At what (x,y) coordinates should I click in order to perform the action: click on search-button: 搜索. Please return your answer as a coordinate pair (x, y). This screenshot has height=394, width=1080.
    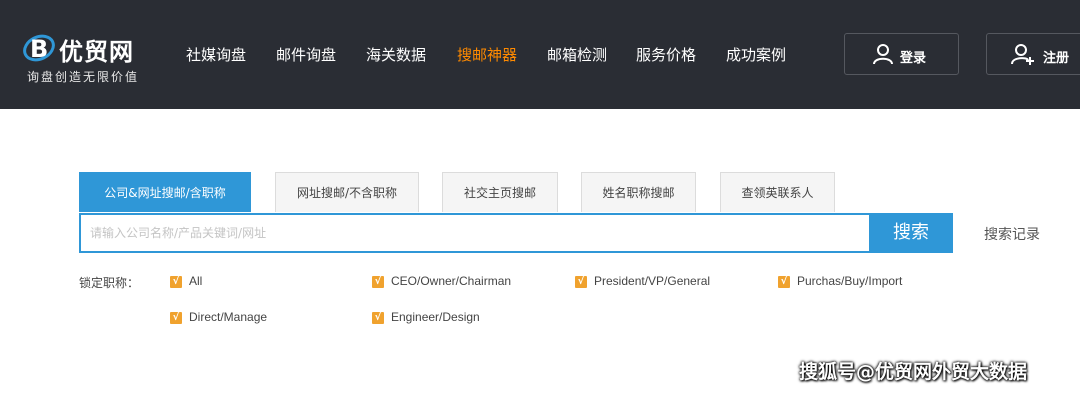
    Looking at the image, I should click on (911, 233).